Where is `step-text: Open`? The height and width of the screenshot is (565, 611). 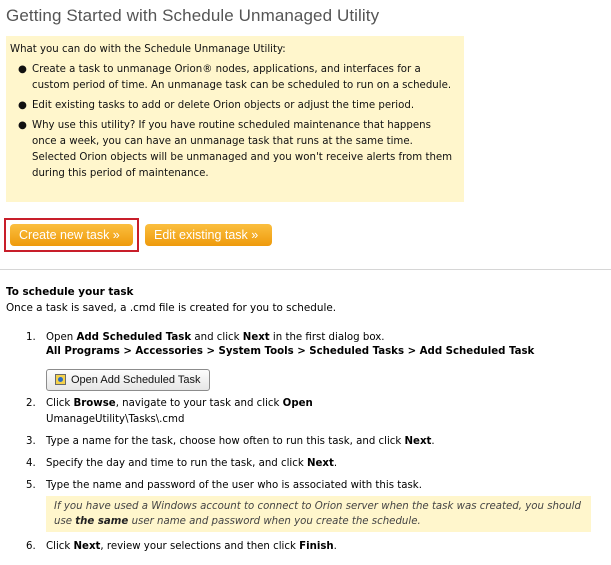
step-text: Open is located at coordinates (61, 337).